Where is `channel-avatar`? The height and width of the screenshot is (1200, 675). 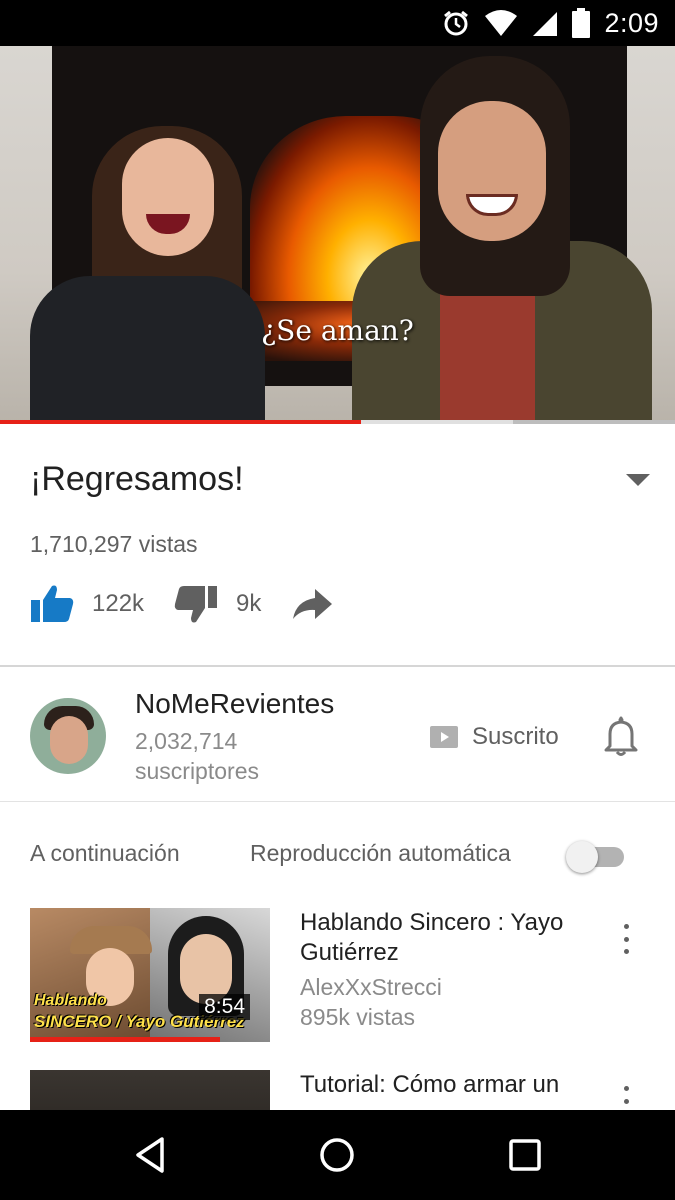 channel-avatar is located at coordinates (68, 736).